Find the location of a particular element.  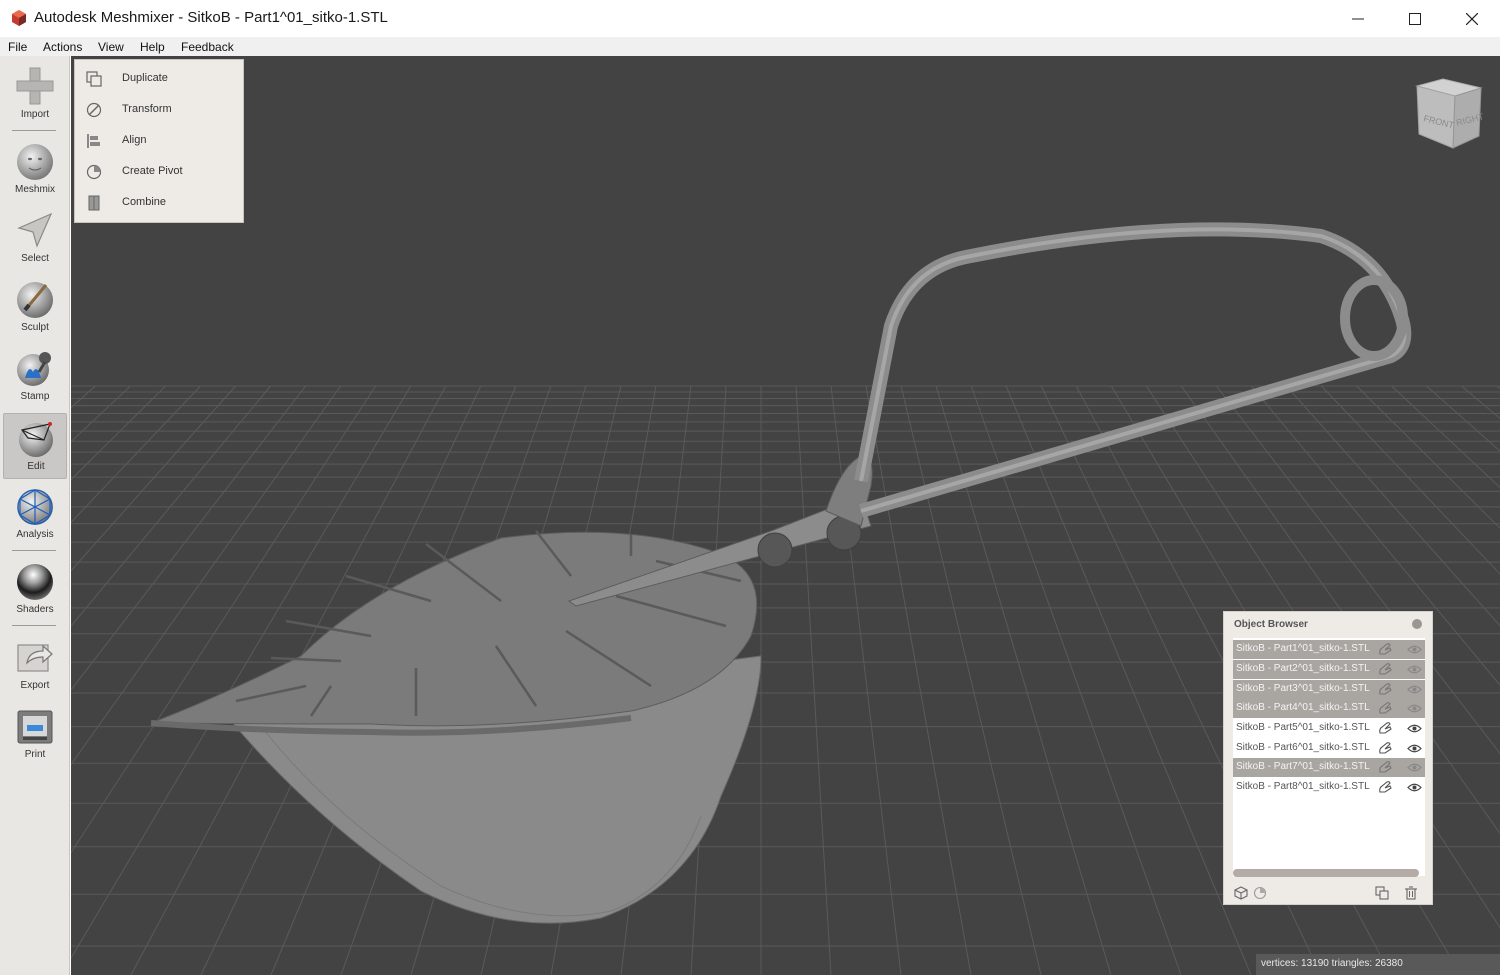

tool-analysis: Analysis is located at coordinates (35, 515).